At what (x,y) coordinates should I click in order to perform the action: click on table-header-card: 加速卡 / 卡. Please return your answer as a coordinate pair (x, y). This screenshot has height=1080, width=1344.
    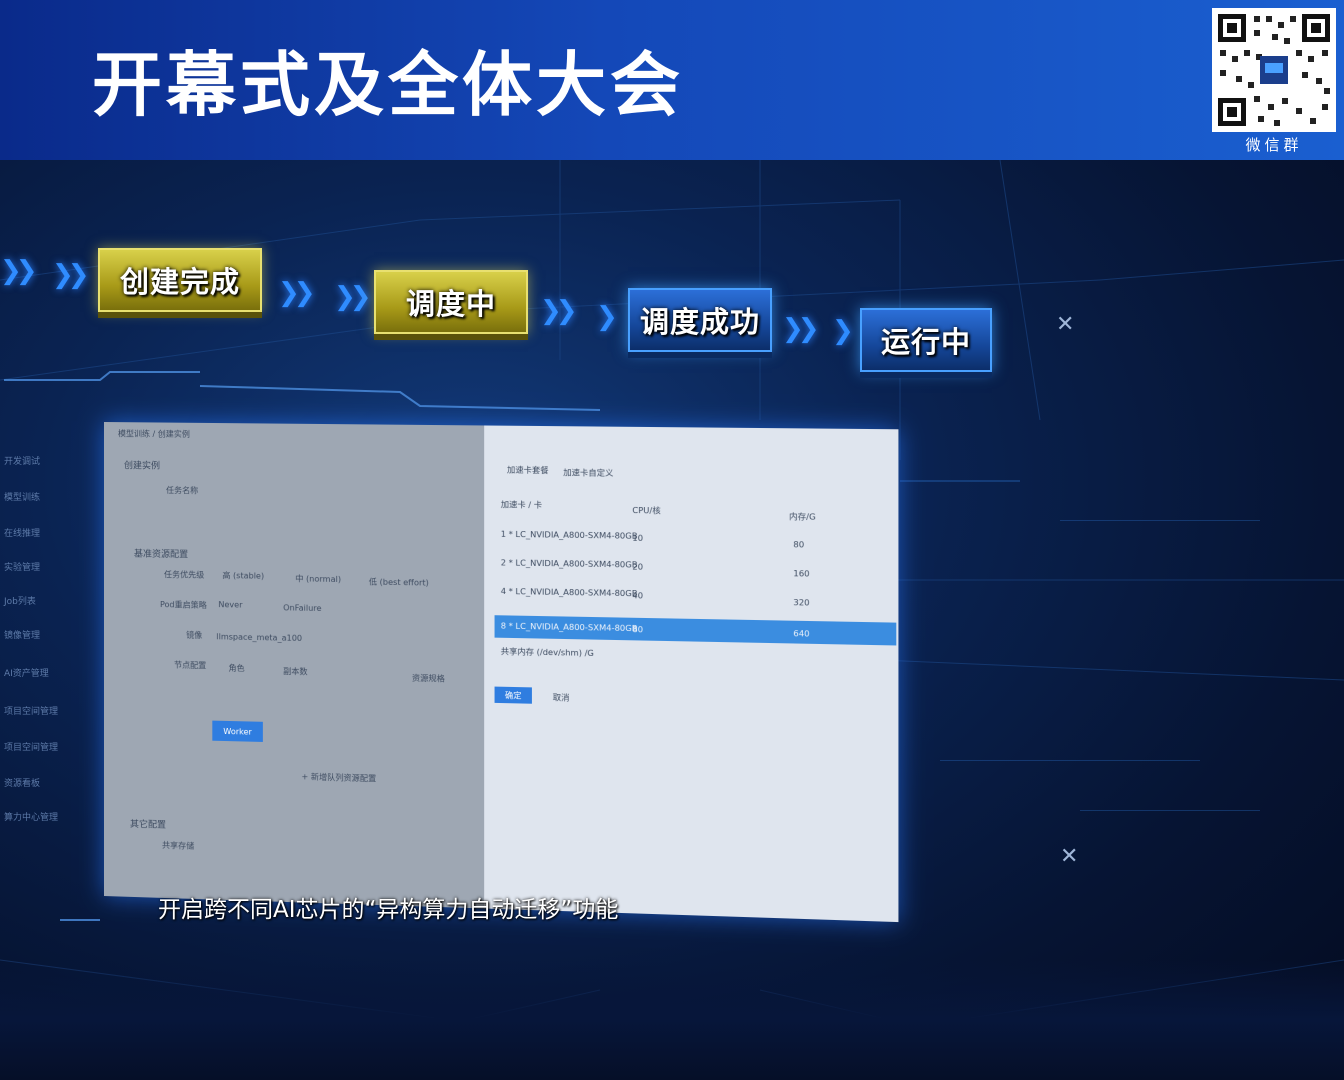
    Looking at the image, I should click on (521, 505).